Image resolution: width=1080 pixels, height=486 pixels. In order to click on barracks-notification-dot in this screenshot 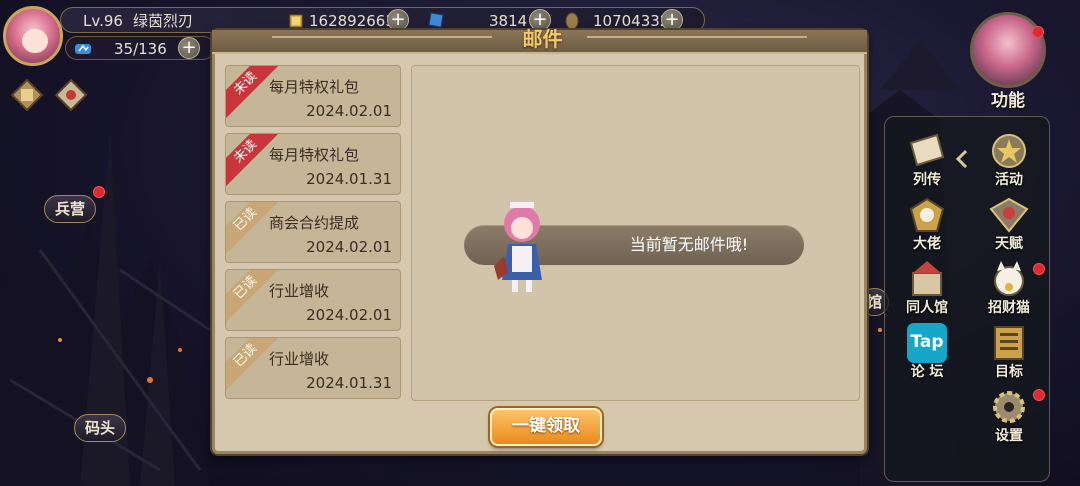, I will do `click(99, 192)`.